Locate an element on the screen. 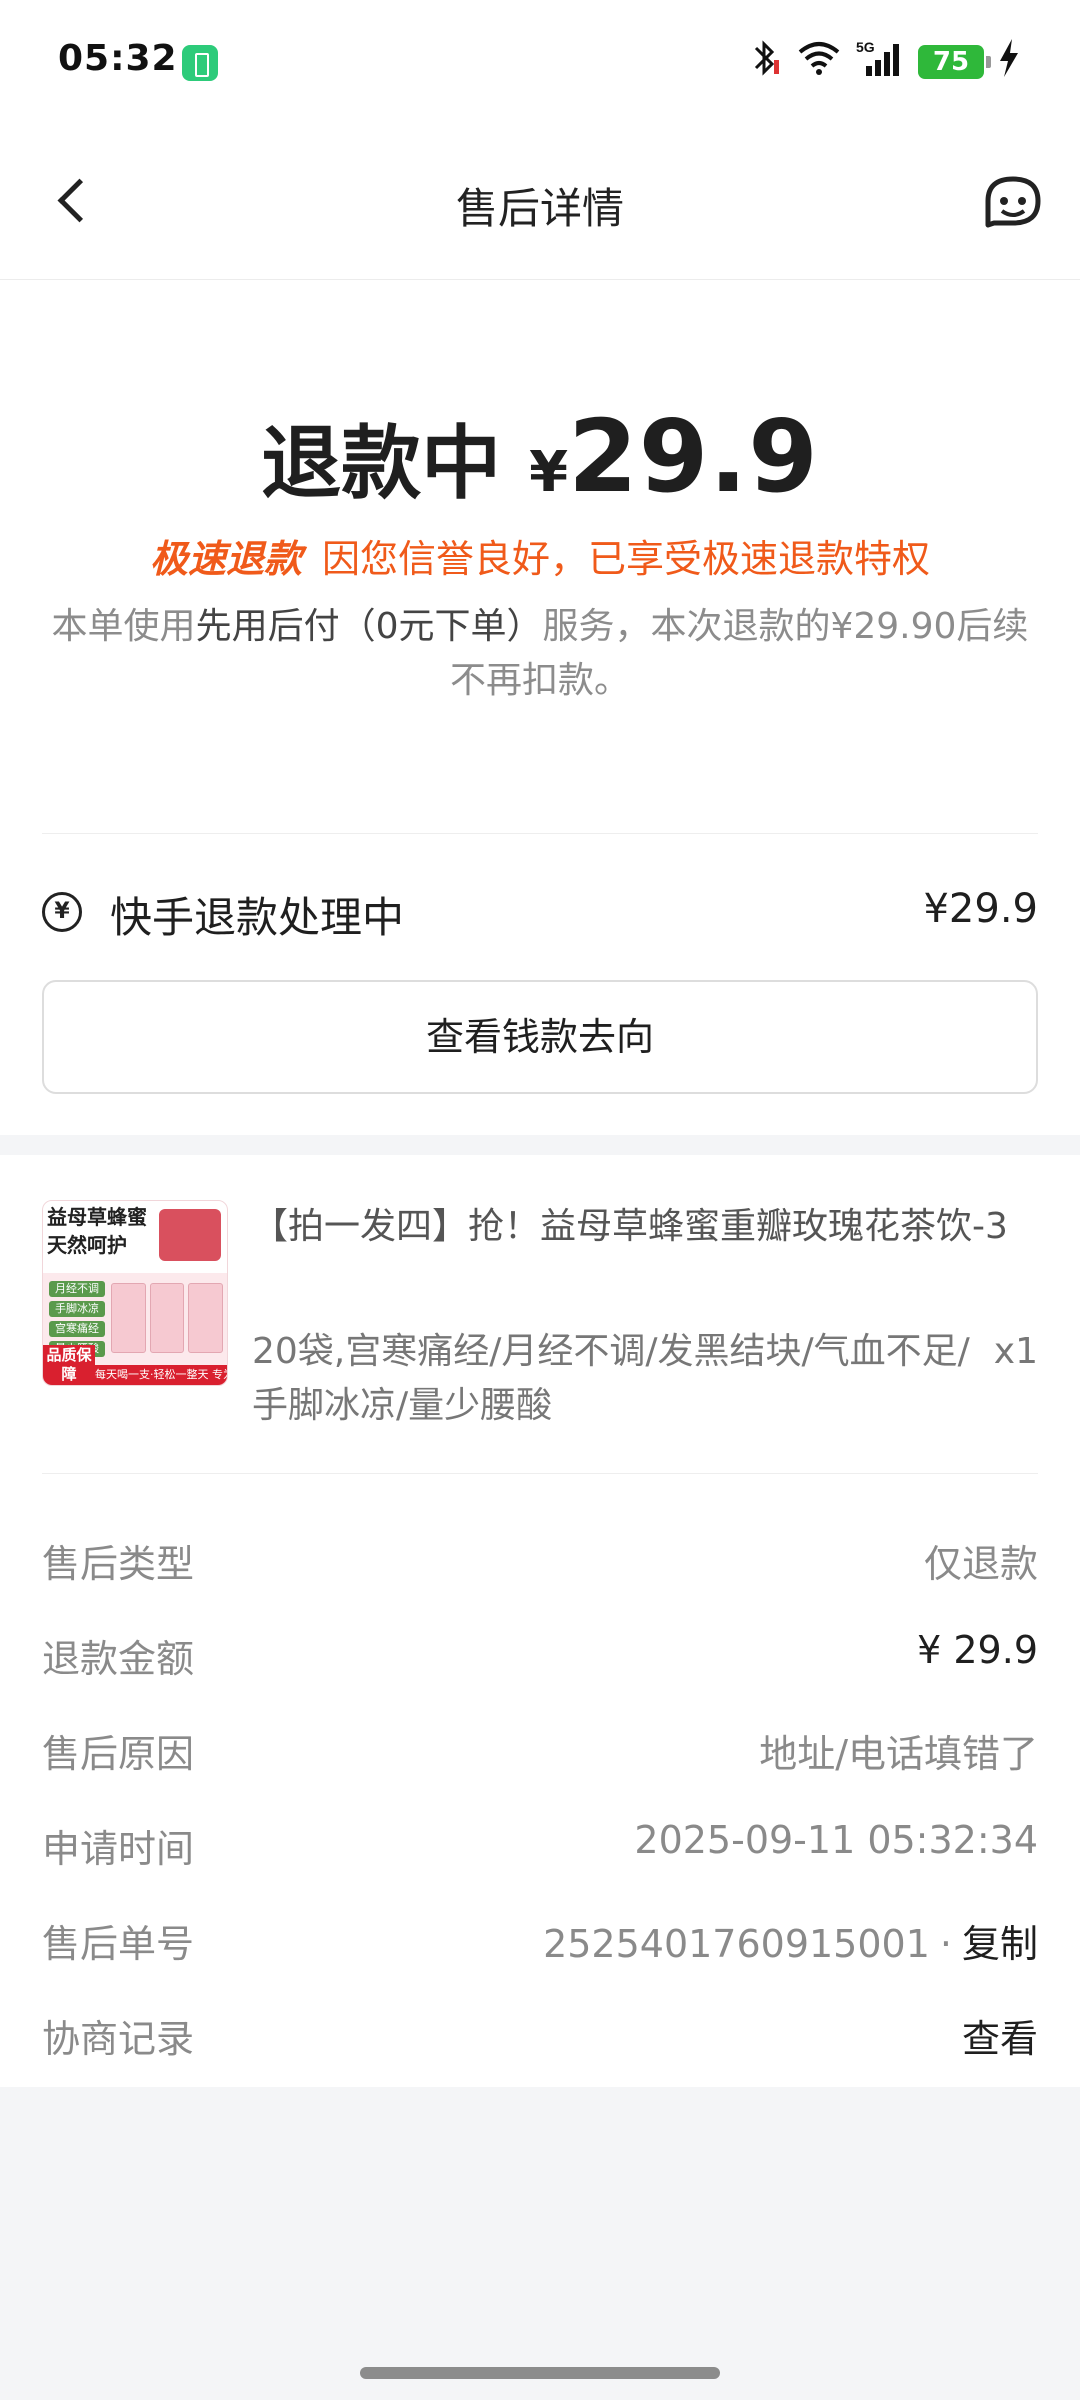  order-number: 2525401760915001 is located at coordinates (736, 1944).